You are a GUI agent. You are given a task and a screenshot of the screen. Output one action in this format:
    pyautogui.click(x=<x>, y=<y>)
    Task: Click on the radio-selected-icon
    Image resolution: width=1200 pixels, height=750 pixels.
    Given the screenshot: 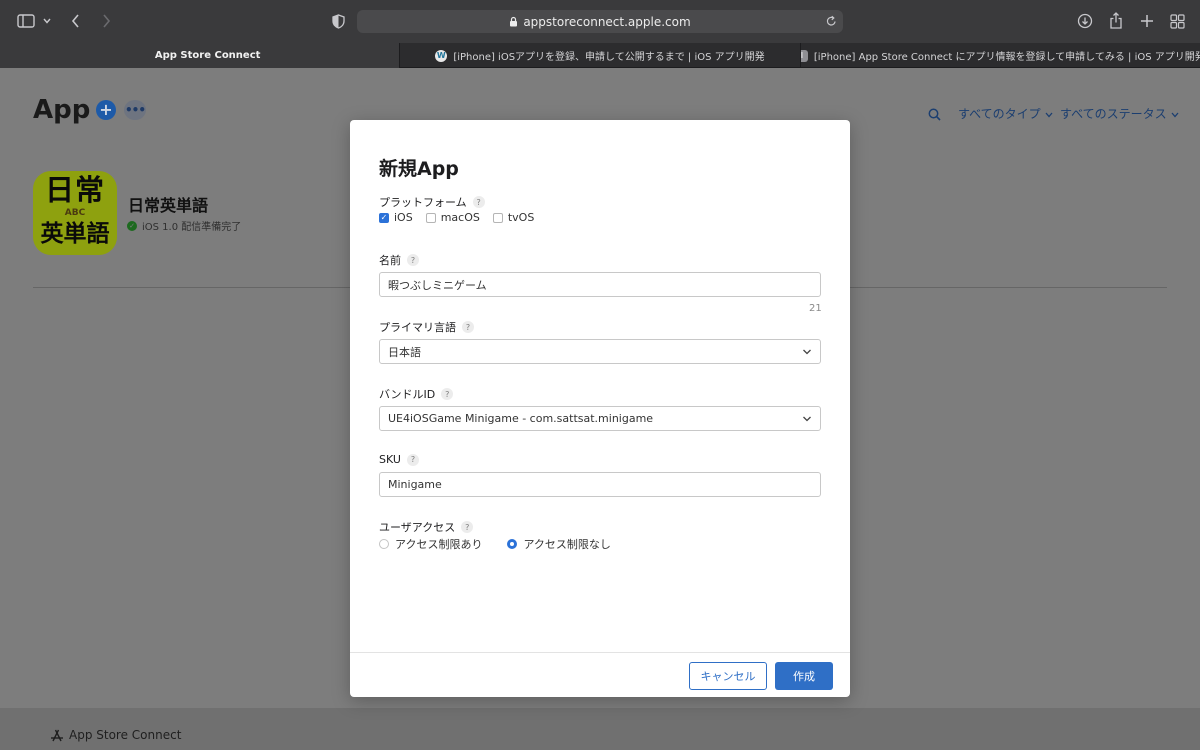 What is the action you would take?
    pyautogui.click(x=512, y=544)
    